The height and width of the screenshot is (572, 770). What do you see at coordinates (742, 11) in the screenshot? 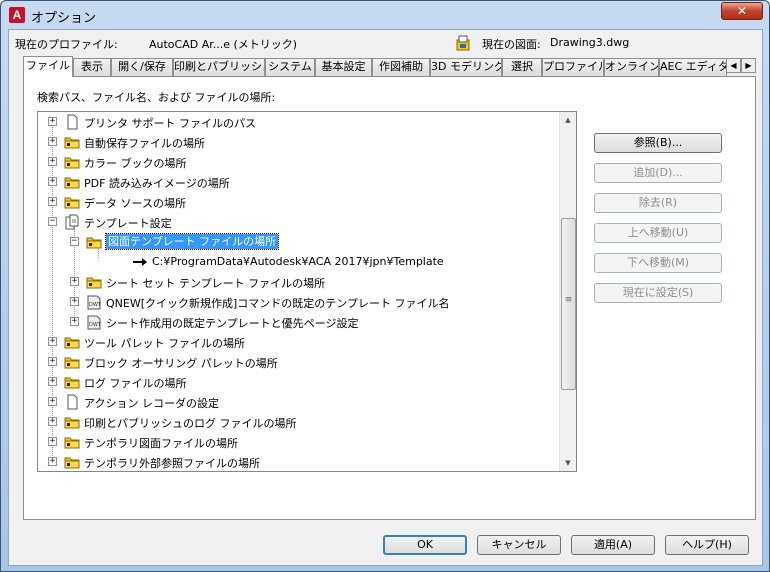
I see `close-button: ✕` at bounding box center [742, 11].